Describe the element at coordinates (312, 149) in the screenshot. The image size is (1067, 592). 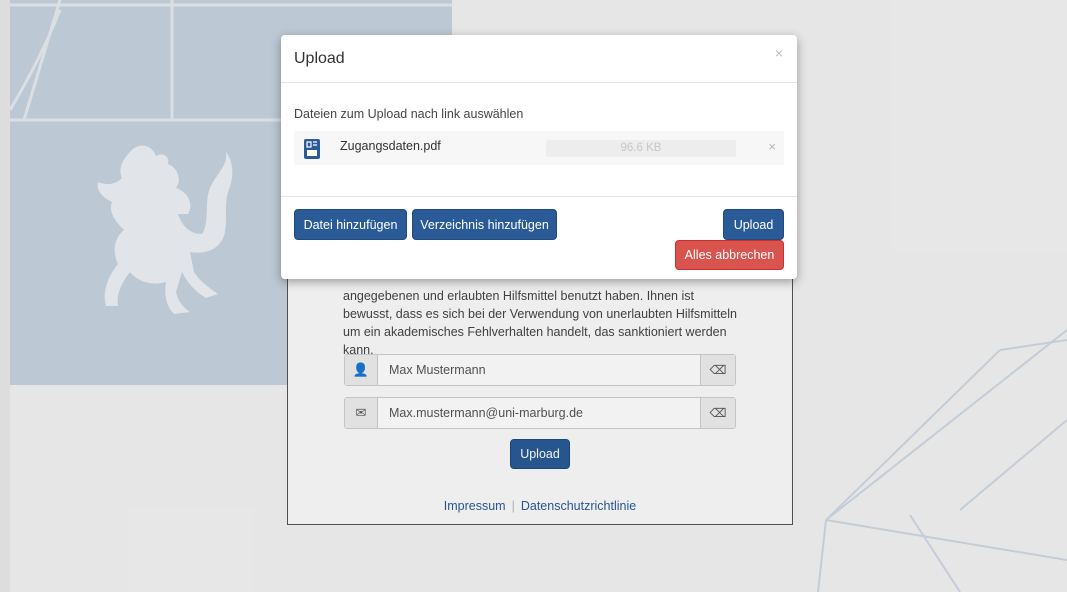
I see `pdf-file-icon` at that location.